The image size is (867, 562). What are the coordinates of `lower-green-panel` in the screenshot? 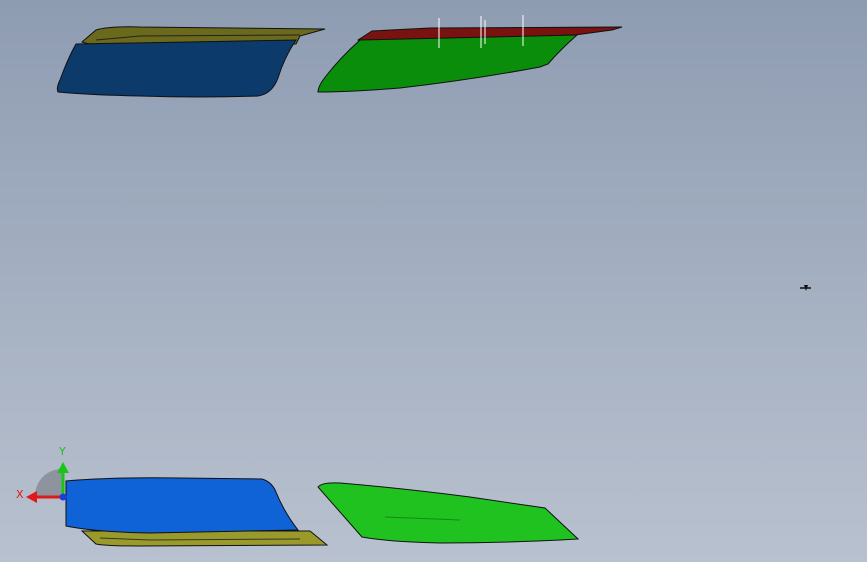 It's located at (448, 513).